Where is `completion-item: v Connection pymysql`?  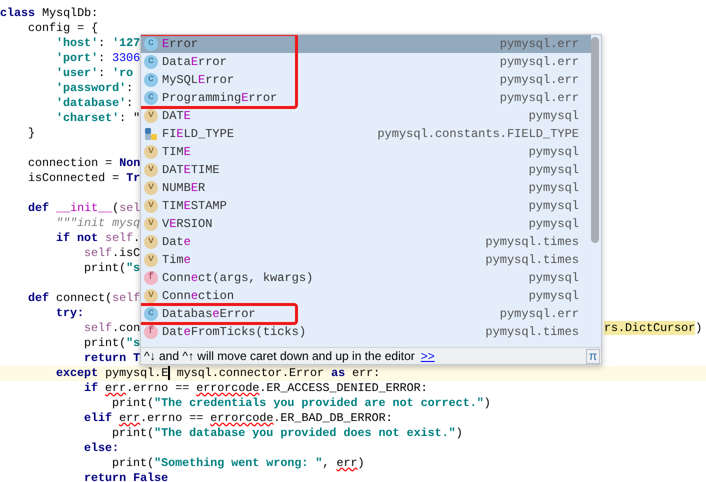 completion-item: v Connection pymysql is located at coordinates (366, 296).